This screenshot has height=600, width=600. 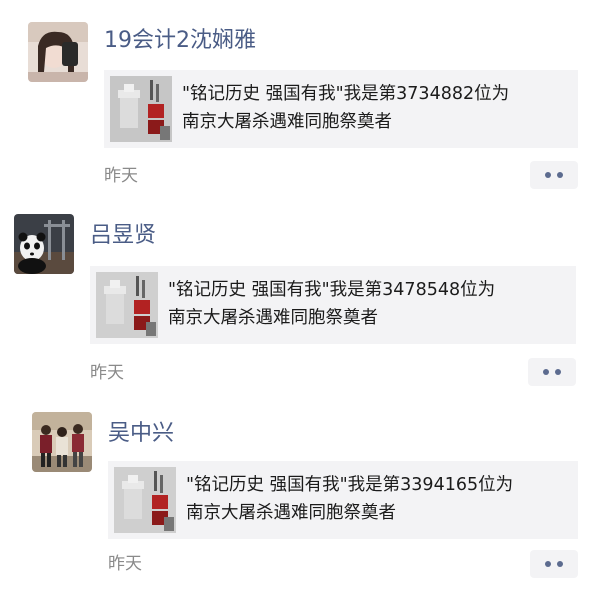 I want to click on shared-link-card: "铭记历史 强国有我"我是第3394165位为 南京大屠杀遇难同胞祭奠者, so click(x=343, y=500).